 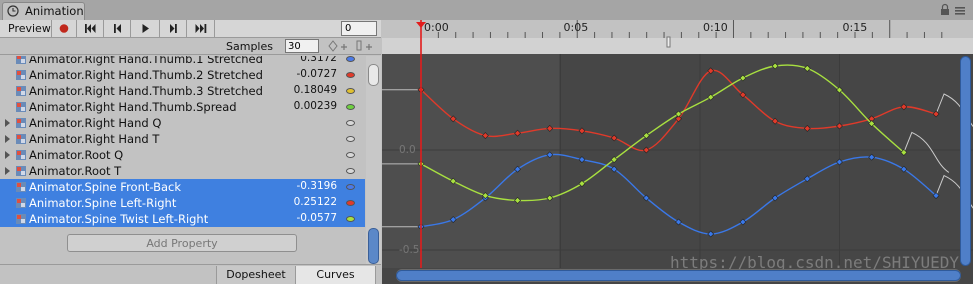 I want to click on frame-field, so click(x=359, y=28).